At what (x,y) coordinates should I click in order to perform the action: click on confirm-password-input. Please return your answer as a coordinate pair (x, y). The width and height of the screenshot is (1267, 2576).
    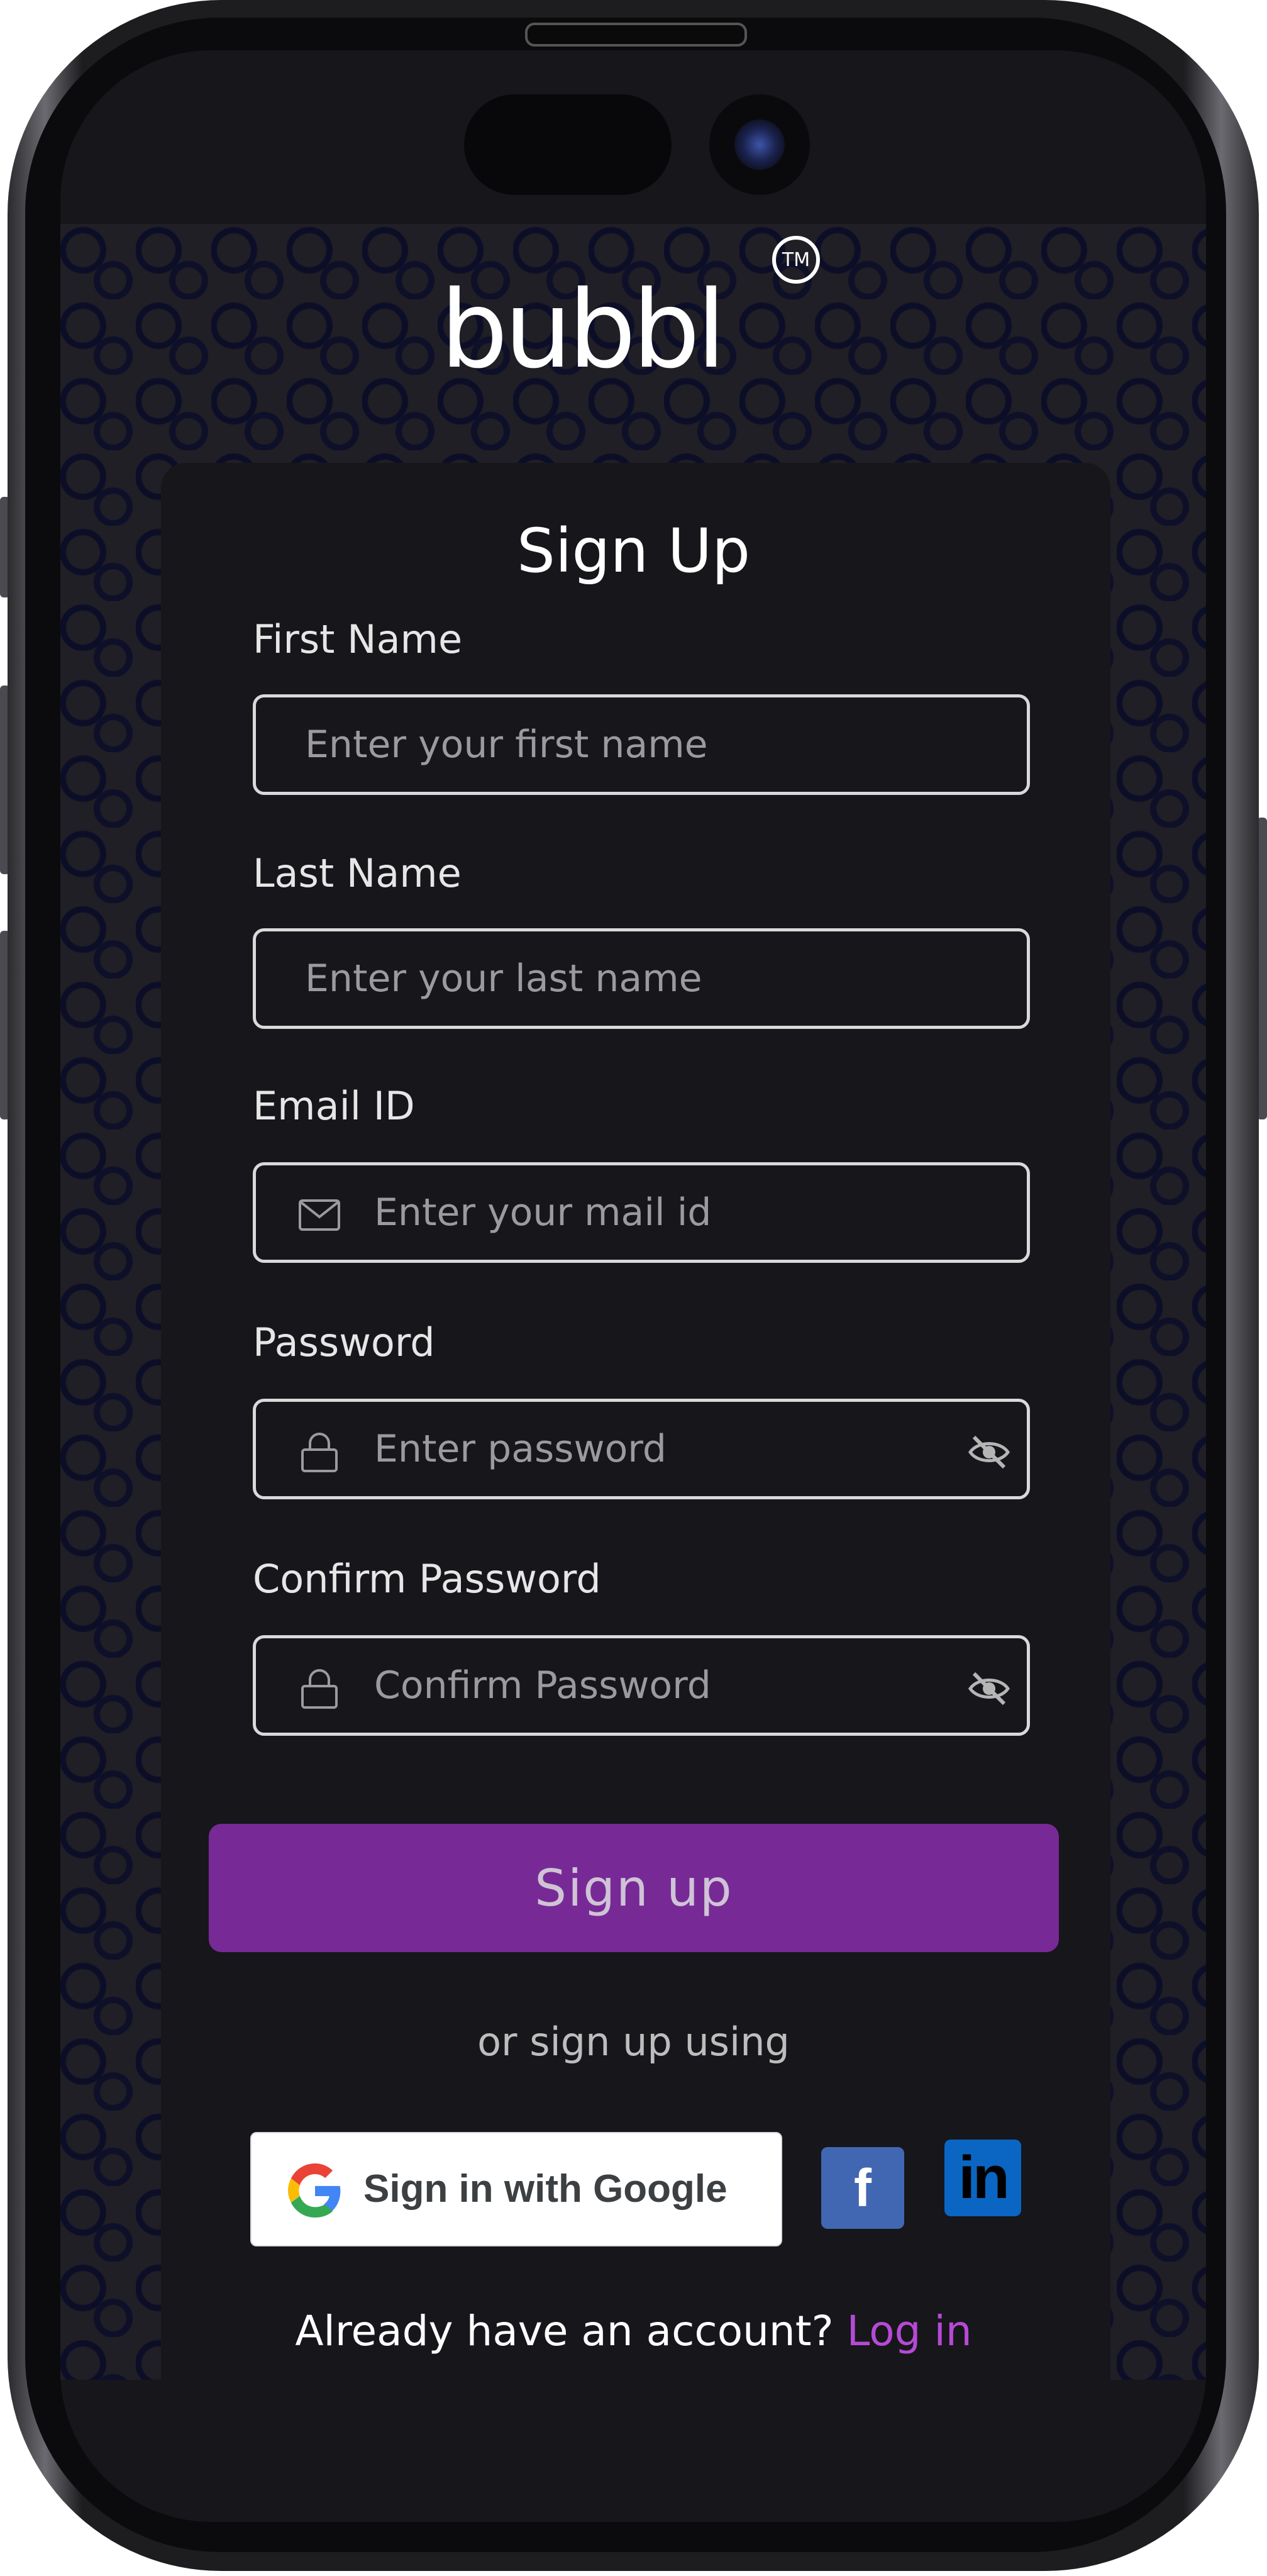
    Looking at the image, I should click on (662, 1685).